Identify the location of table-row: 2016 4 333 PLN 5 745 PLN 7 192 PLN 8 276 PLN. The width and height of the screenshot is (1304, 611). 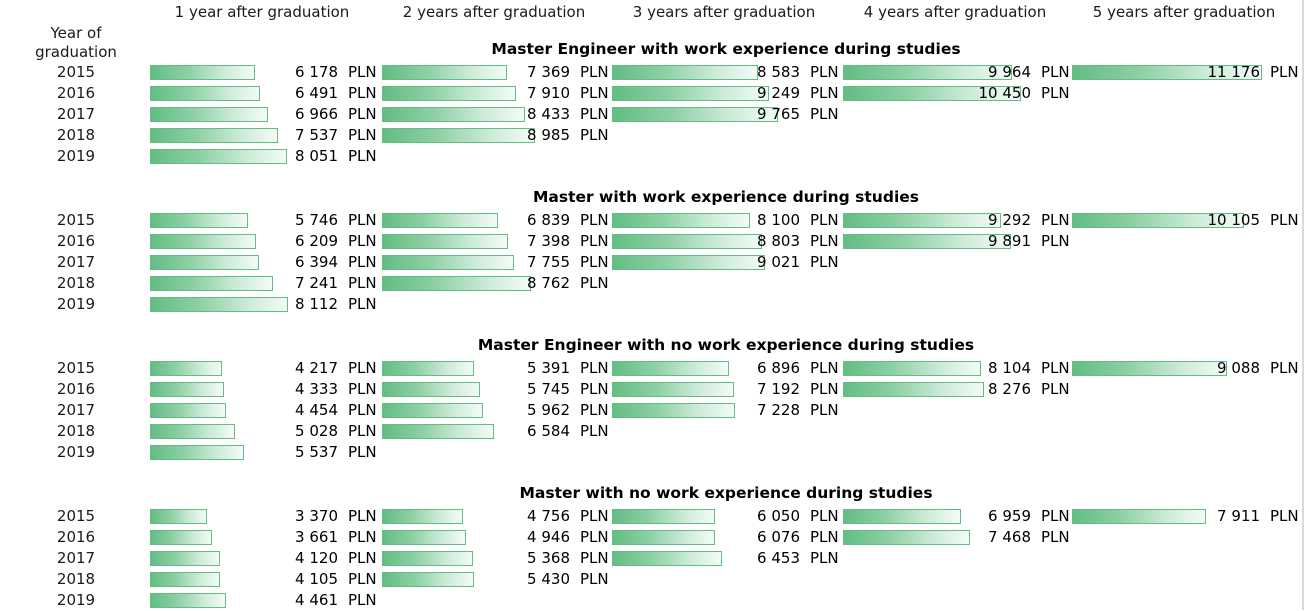
(652, 389).